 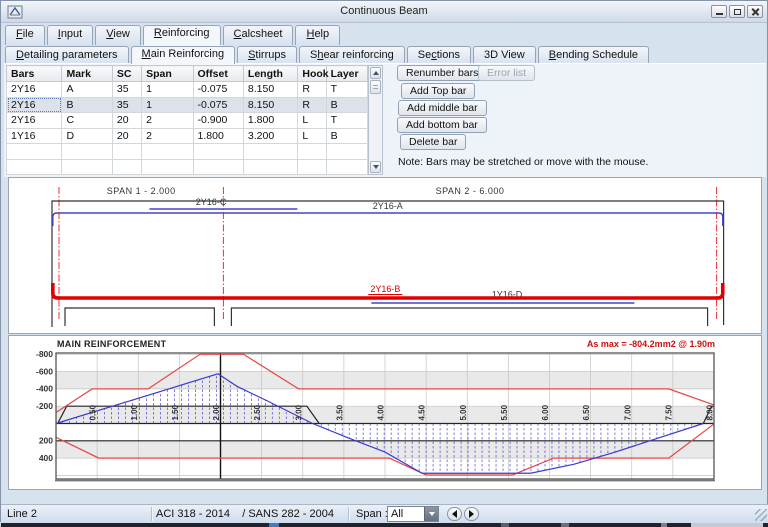 What do you see at coordinates (431, 514) in the screenshot?
I see `span-select-dropdown-button` at bounding box center [431, 514].